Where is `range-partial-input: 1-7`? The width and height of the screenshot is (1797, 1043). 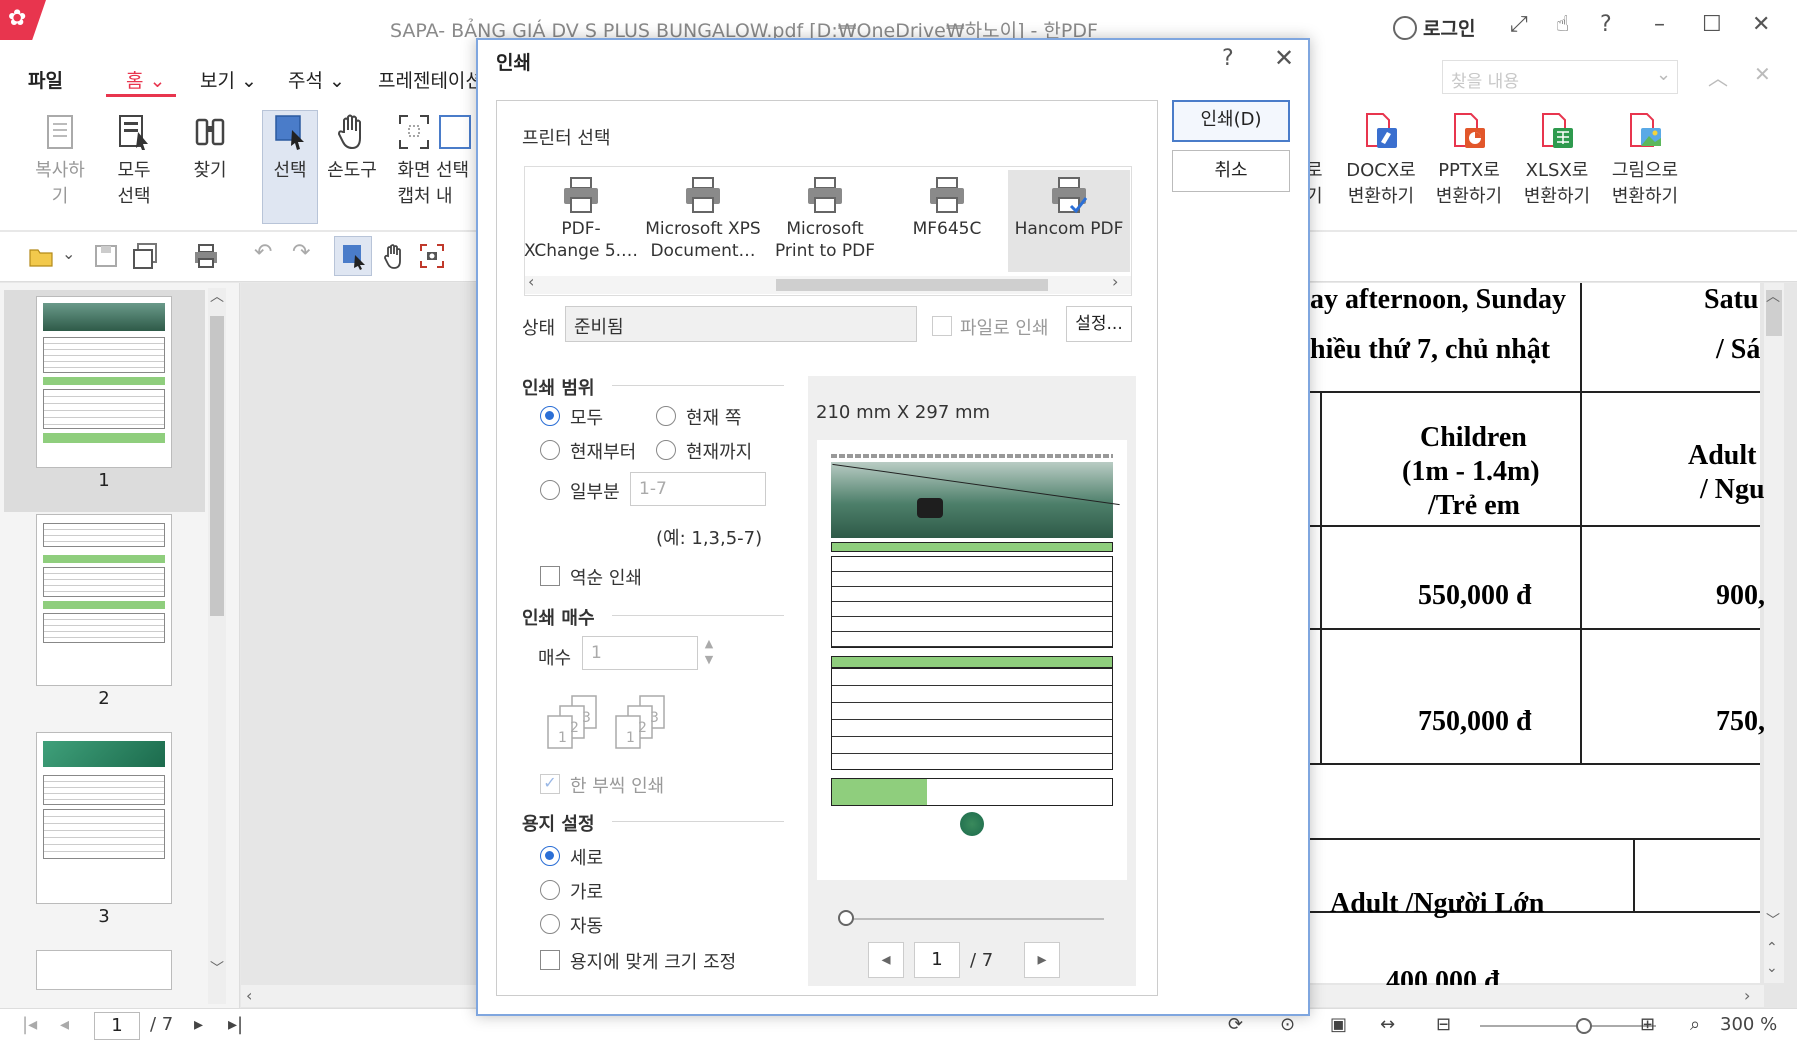 range-partial-input: 1-7 is located at coordinates (698, 489).